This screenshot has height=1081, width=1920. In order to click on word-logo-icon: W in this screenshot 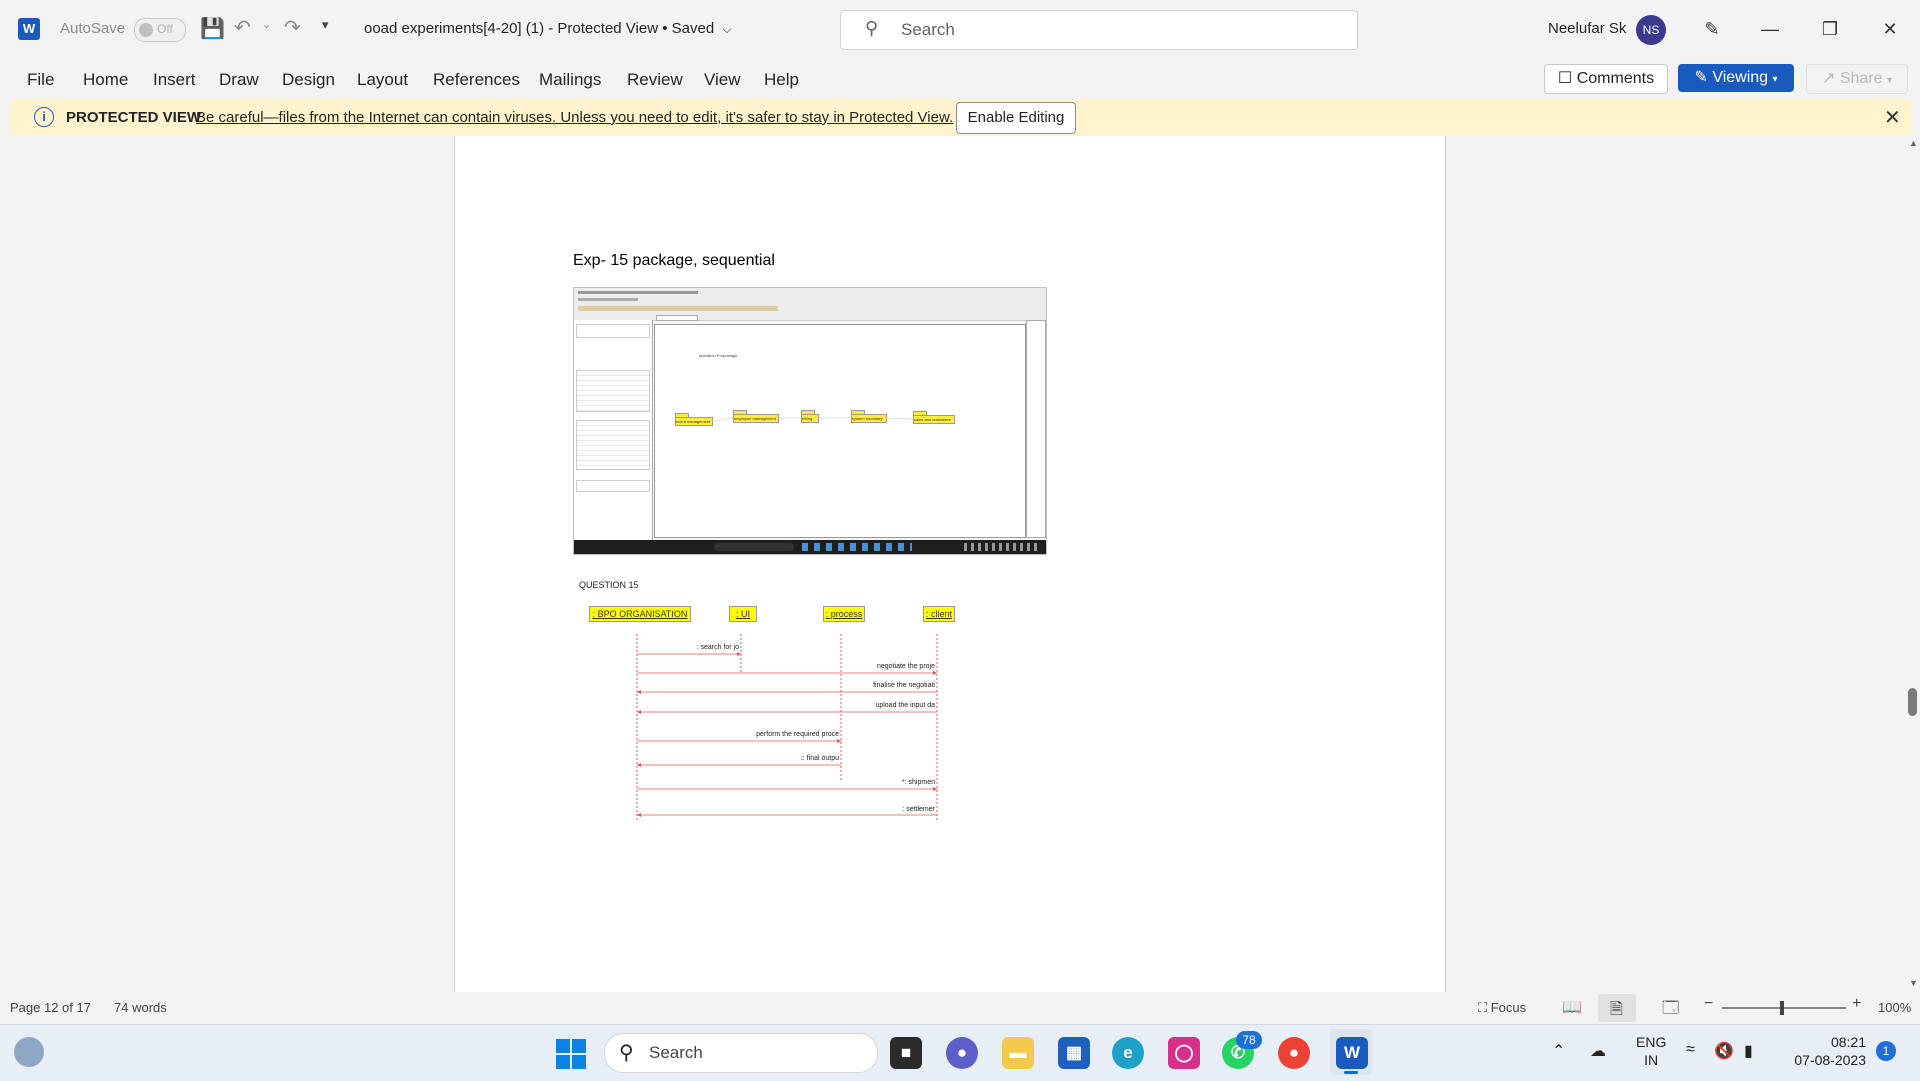, I will do `click(29, 29)`.